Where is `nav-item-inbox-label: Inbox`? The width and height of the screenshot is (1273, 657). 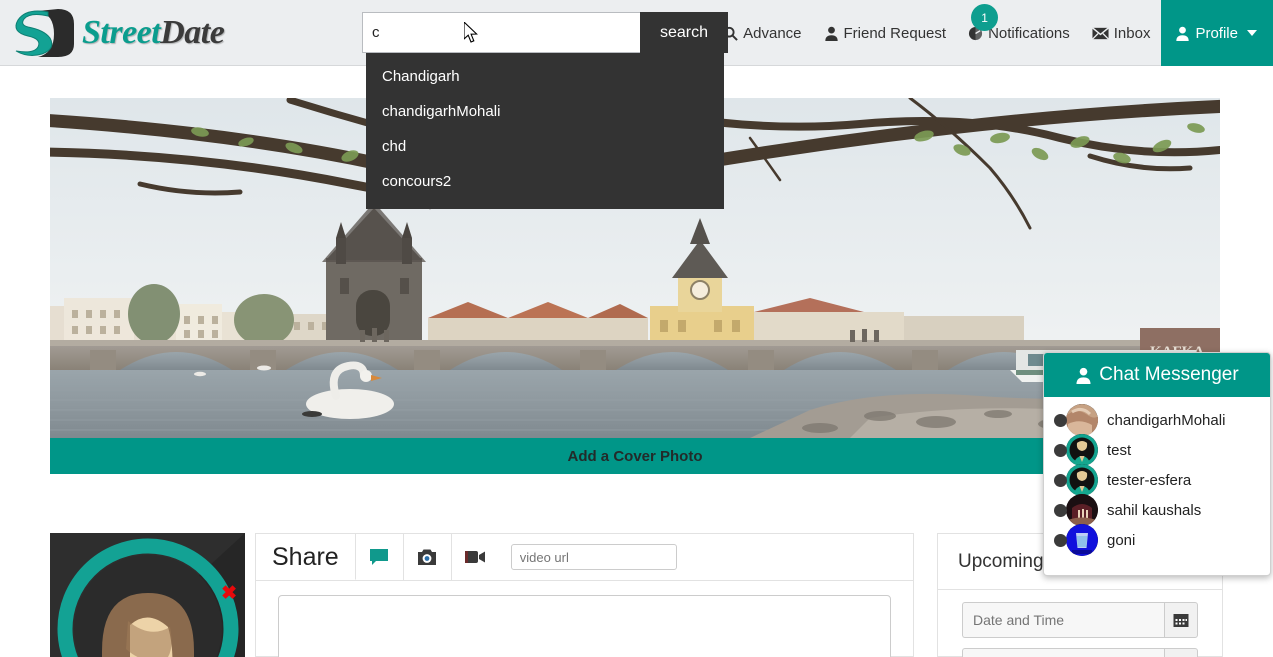 nav-item-inbox-label: Inbox is located at coordinates (1132, 33).